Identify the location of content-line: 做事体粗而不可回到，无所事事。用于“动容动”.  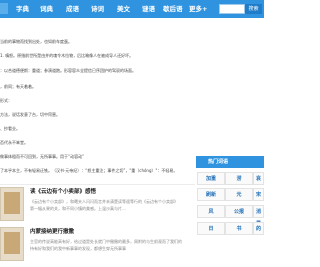
(42, 156).